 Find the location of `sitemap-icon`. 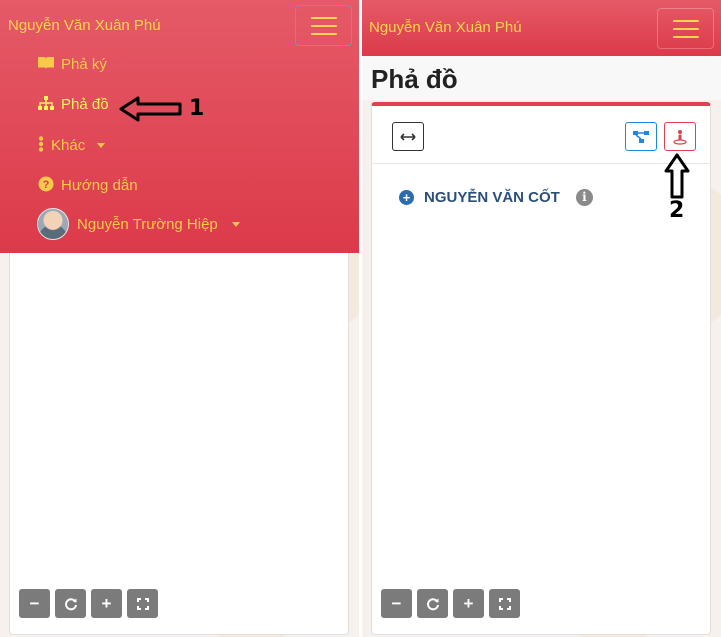

sitemap-icon is located at coordinates (46, 104).